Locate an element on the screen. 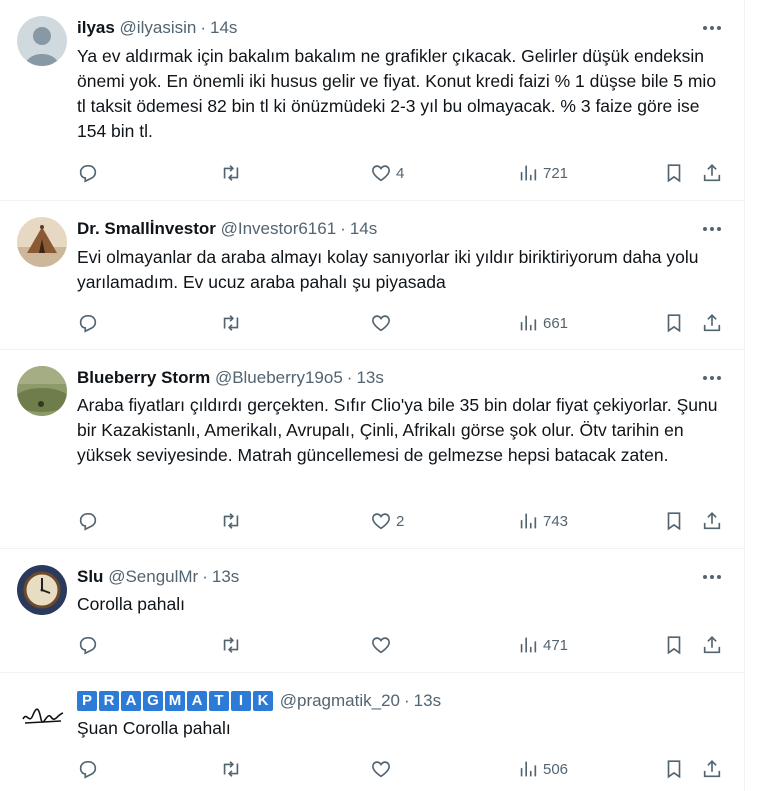 The width and height of the screenshot is (760, 791). view-count: 471 is located at coordinates (556, 645).